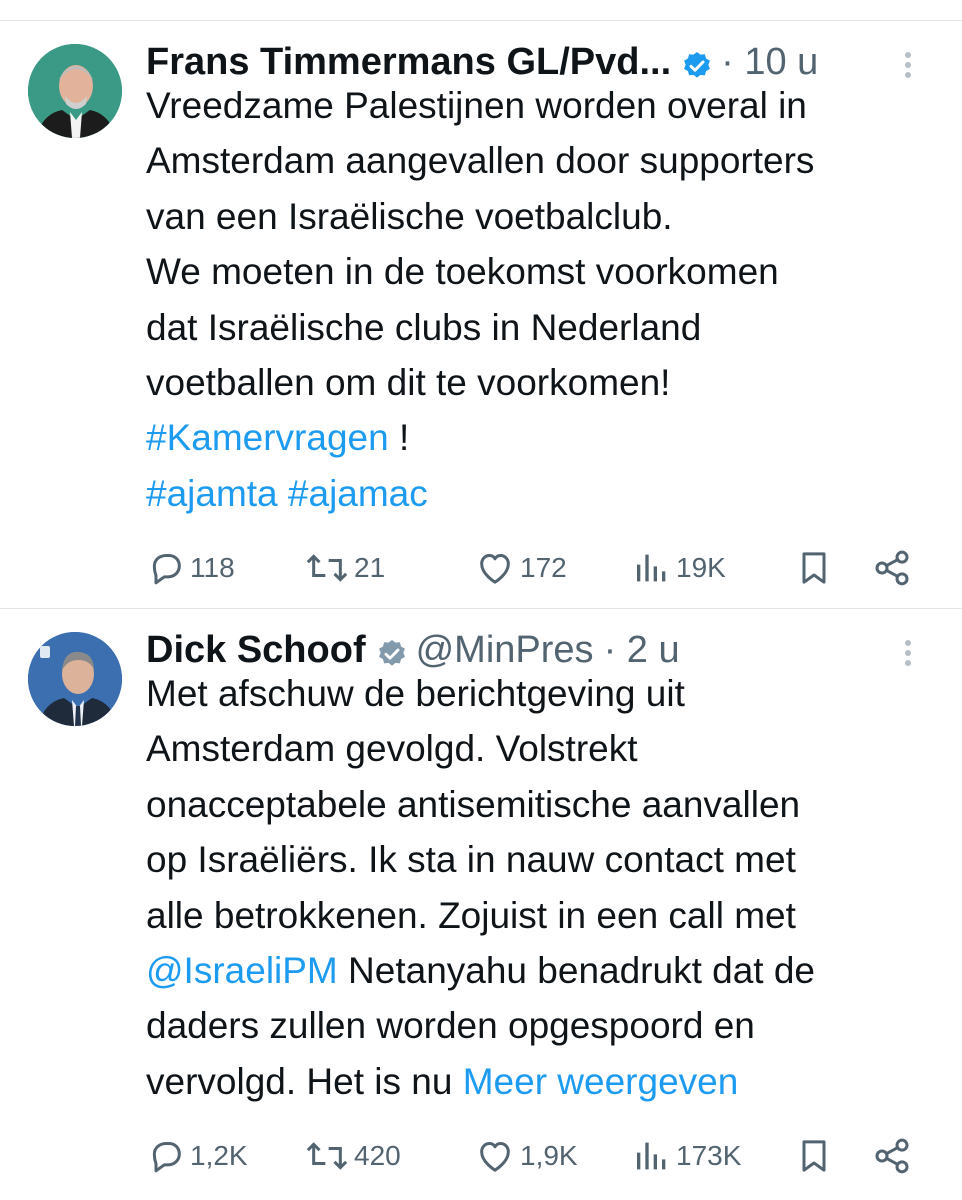  I want to click on tweet-text-line: van een Israëlische voetbalclub., so click(536, 216).